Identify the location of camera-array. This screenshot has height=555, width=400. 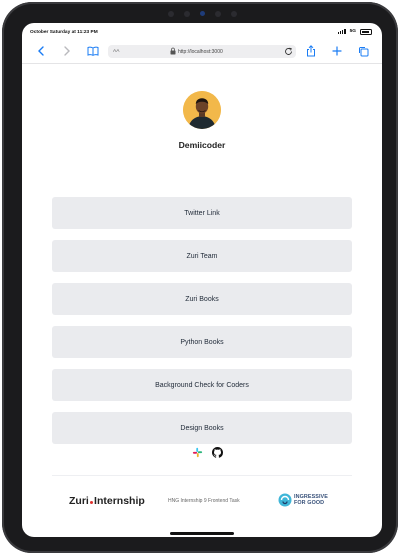
(200, 14).